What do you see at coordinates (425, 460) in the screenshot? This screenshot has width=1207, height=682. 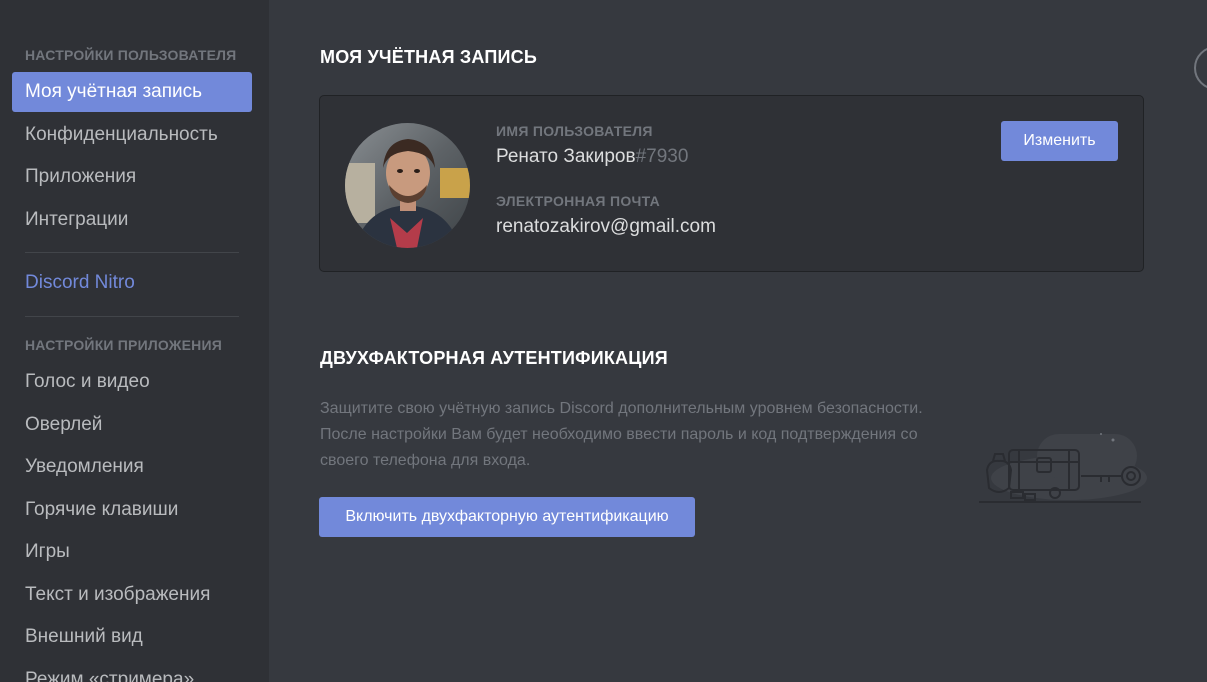 I see `two-factor-description-line: своего телефона для входа.` at bounding box center [425, 460].